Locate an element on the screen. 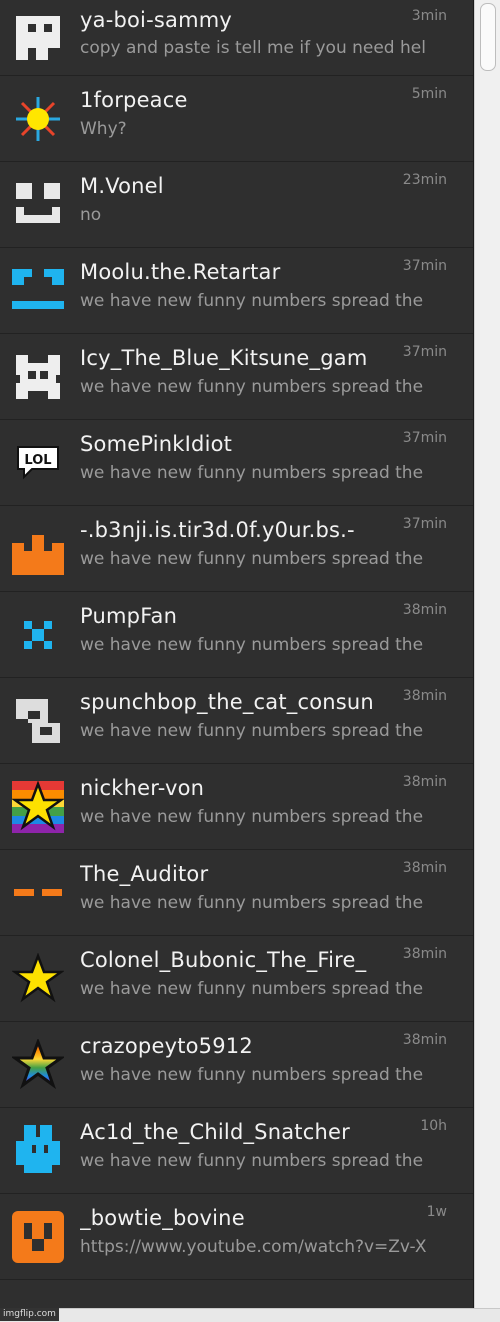  blue-pixel-x-icon is located at coordinates (38, 635).